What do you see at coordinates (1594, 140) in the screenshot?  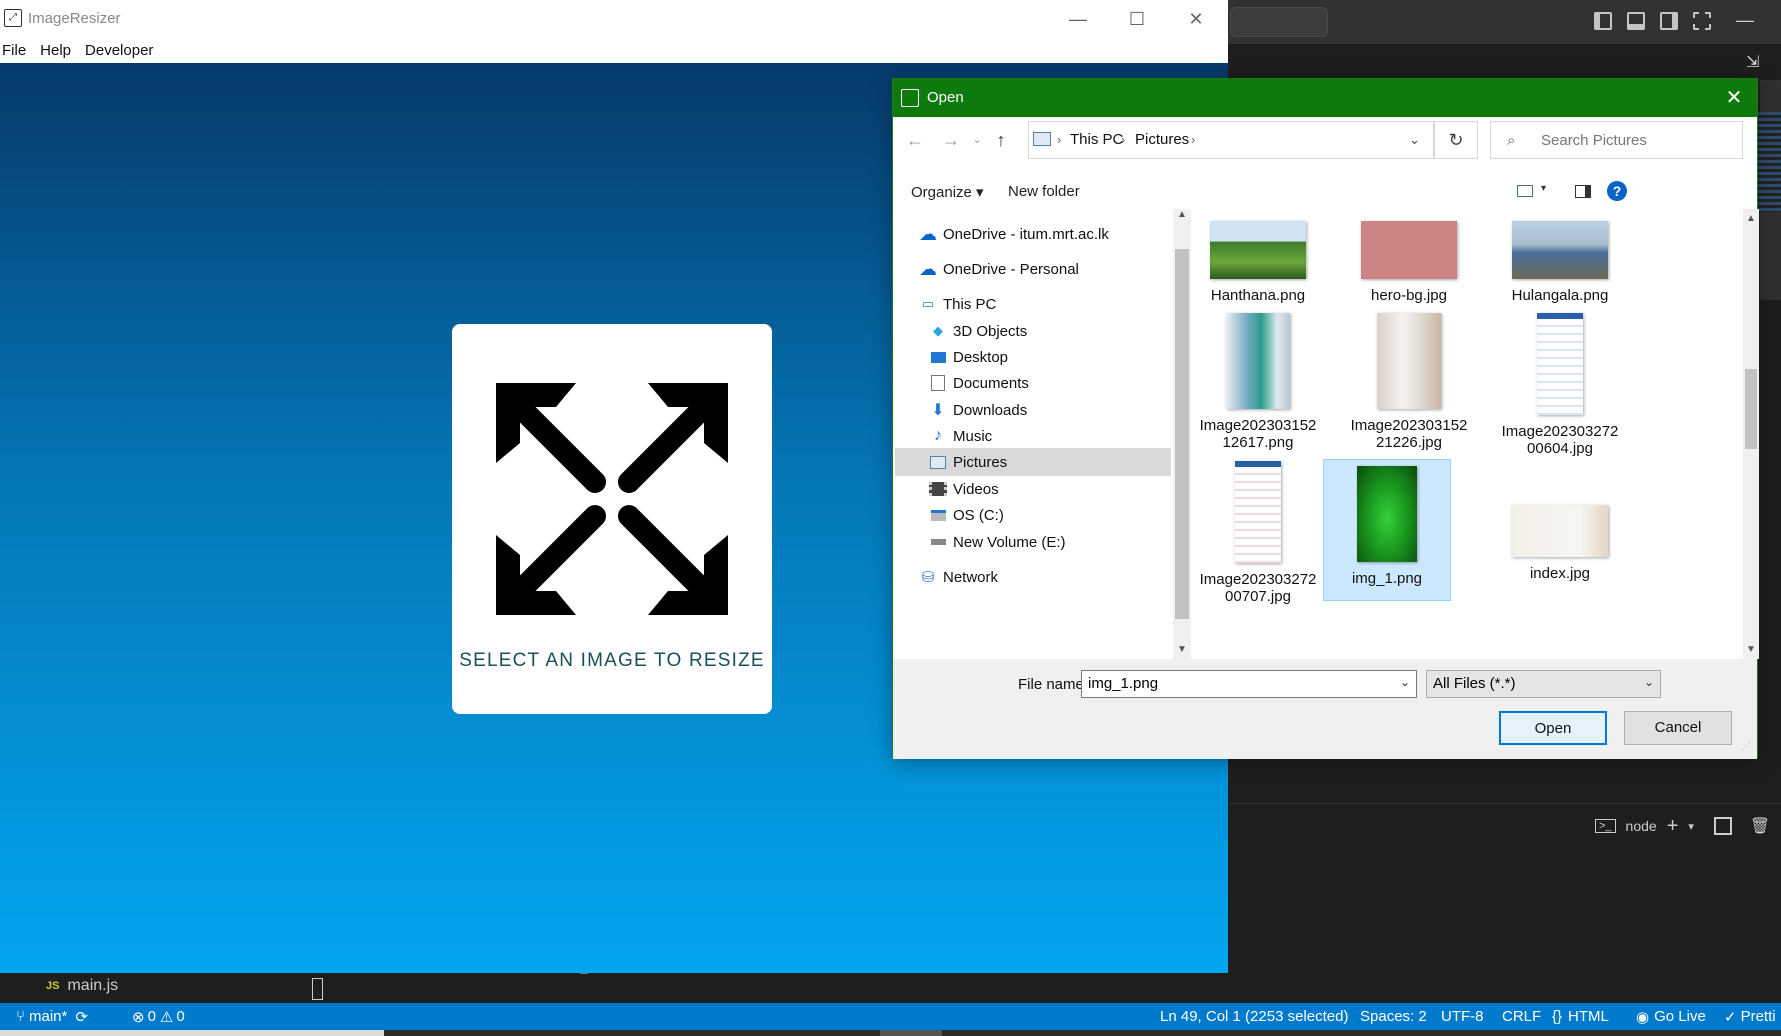 I see `search-input: Search Pictures` at bounding box center [1594, 140].